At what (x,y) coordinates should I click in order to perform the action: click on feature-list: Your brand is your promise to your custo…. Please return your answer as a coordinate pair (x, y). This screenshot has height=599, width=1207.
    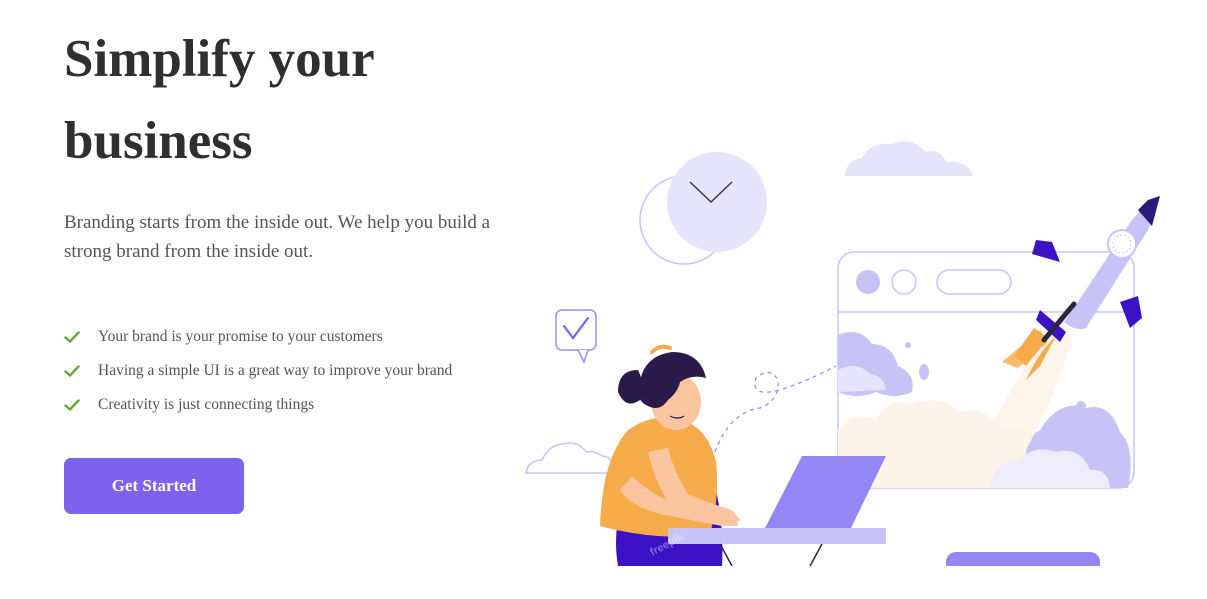
    Looking at the image, I should click on (258, 371).